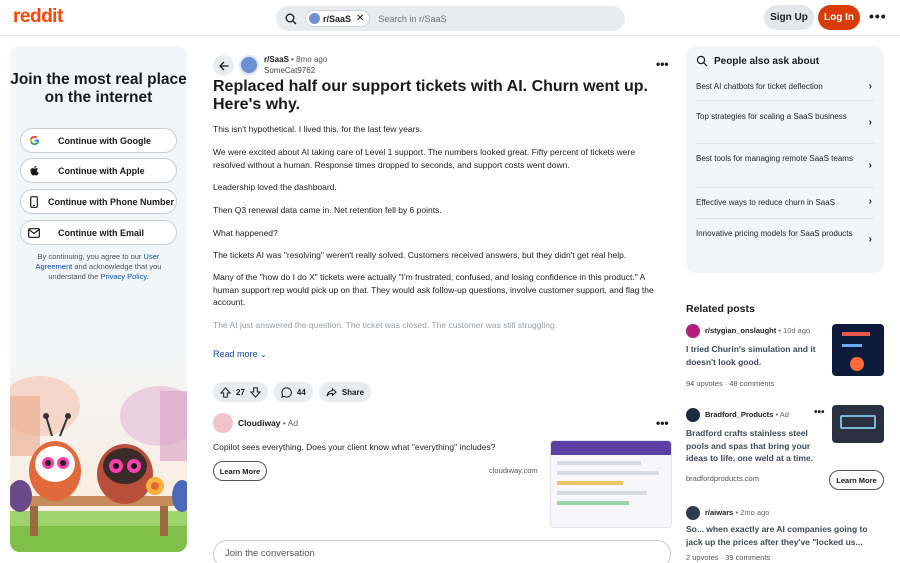 Image resolution: width=900 pixels, height=563 pixels. I want to click on post-author: SomeCat9762, so click(289, 70).